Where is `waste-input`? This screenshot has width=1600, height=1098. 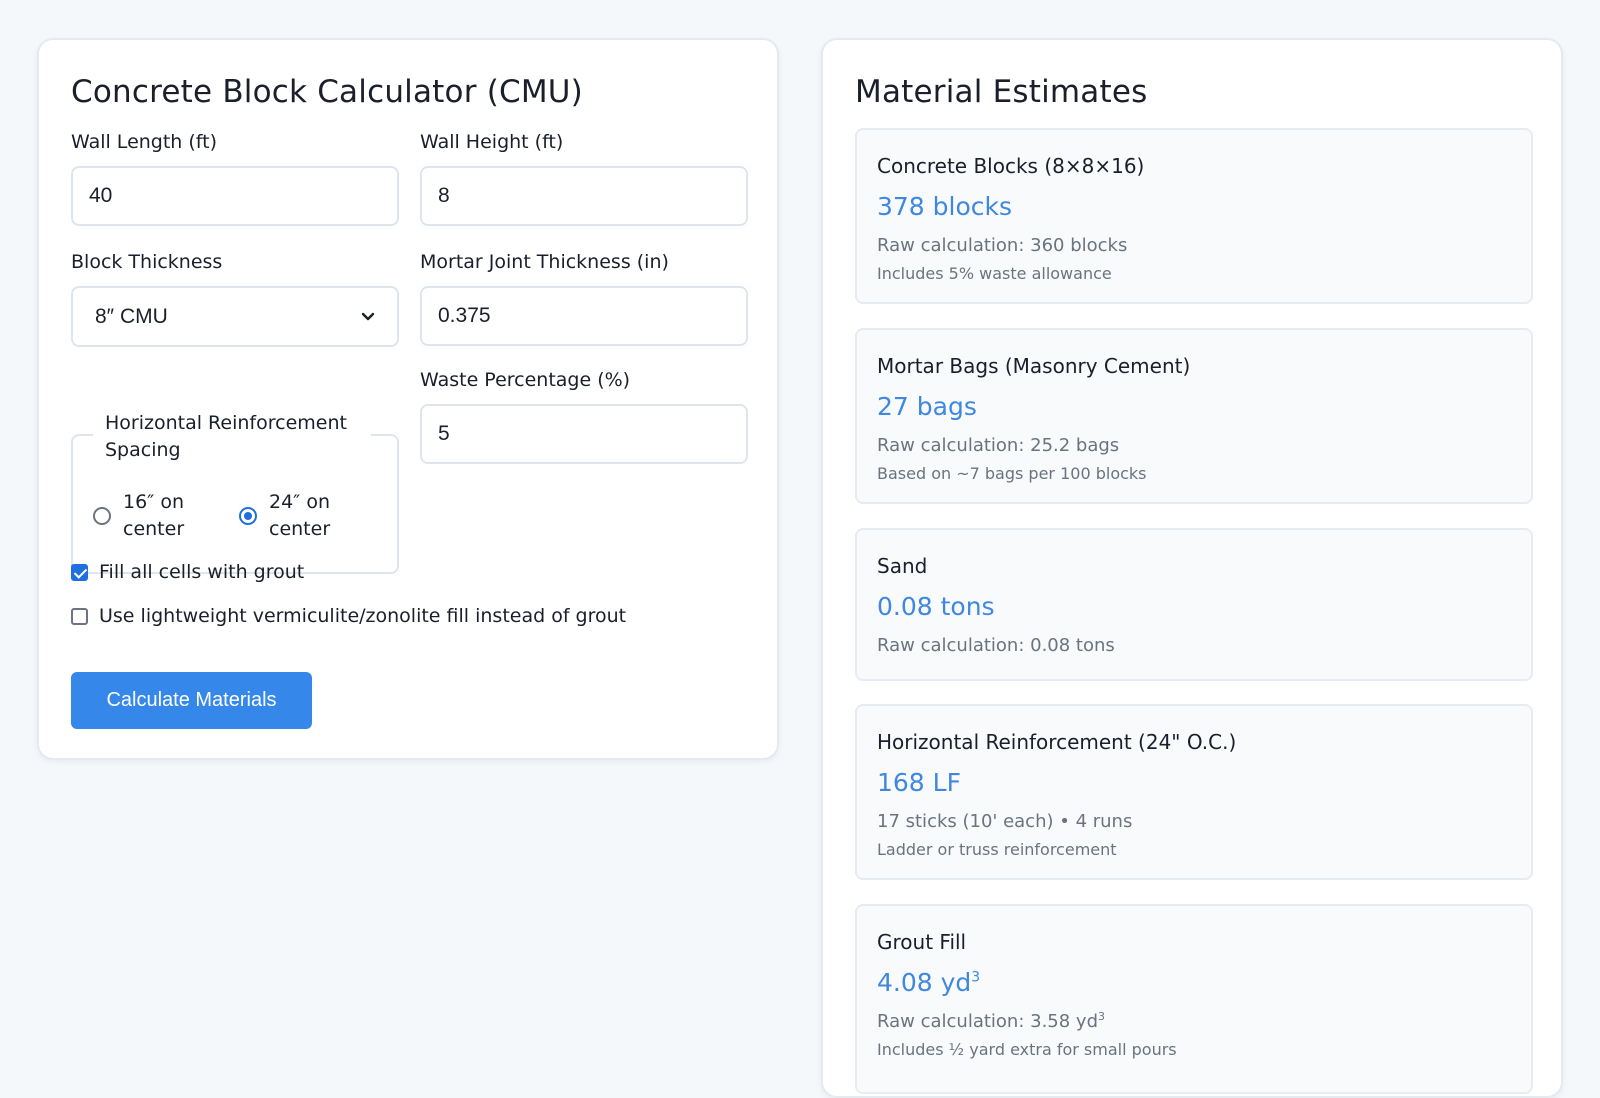 waste-input is located at coordinates (584, 434).